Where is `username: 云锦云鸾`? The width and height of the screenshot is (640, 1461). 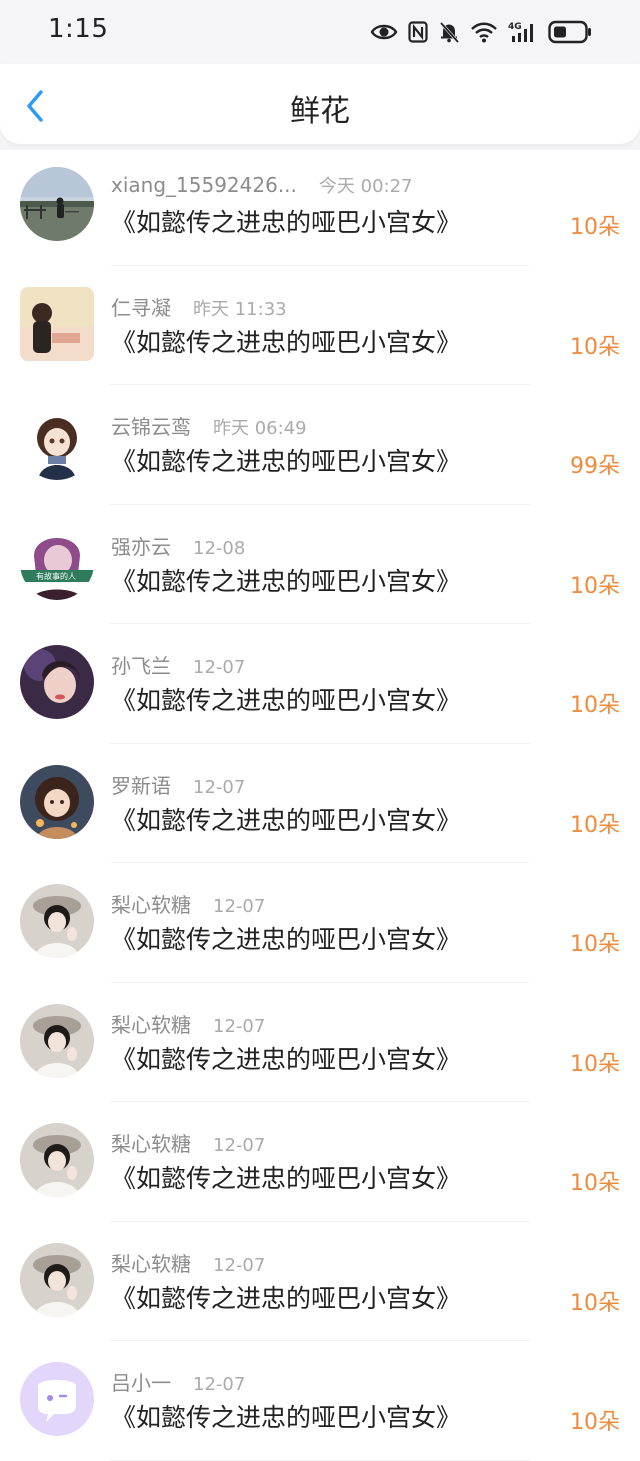 username: 云锦云鸾 is located at coordinates (151, 427).